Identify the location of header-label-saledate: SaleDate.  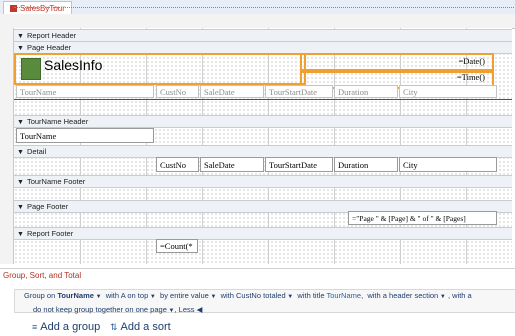
(232, 91).